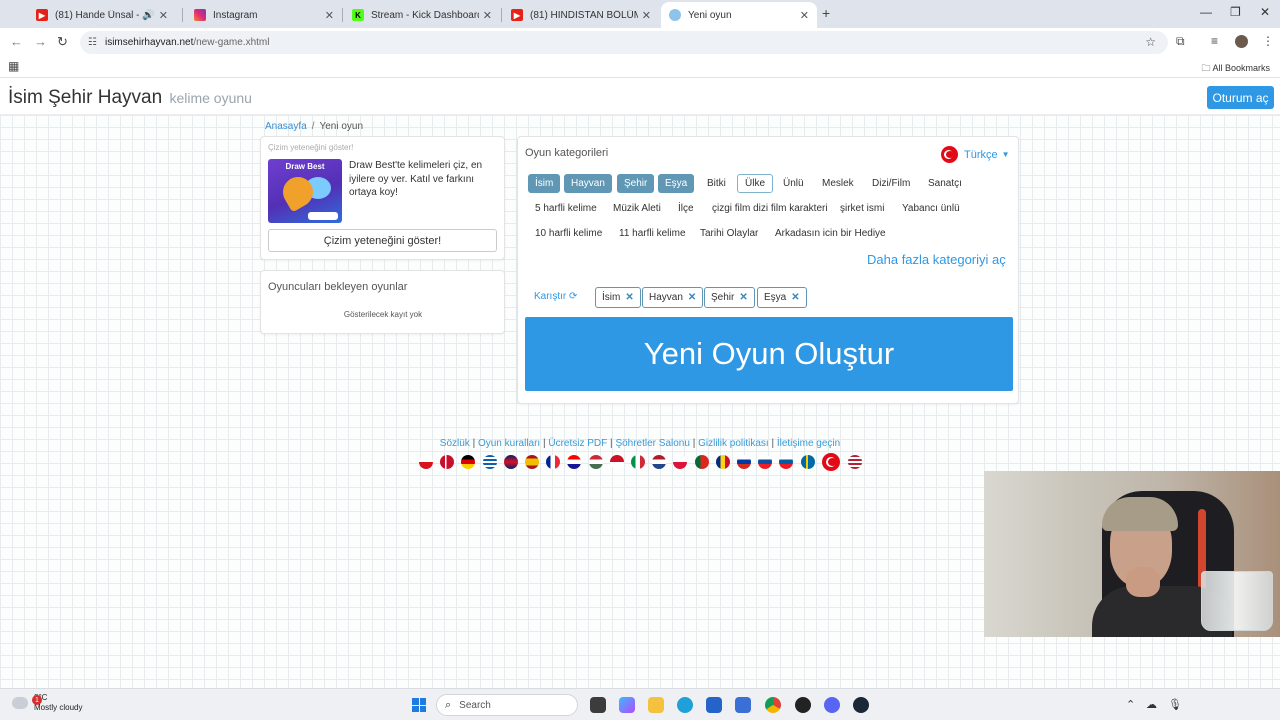 This screenshot has width=1280, height=720. I want to click on new-tab-icon: +, so click(826, 13).